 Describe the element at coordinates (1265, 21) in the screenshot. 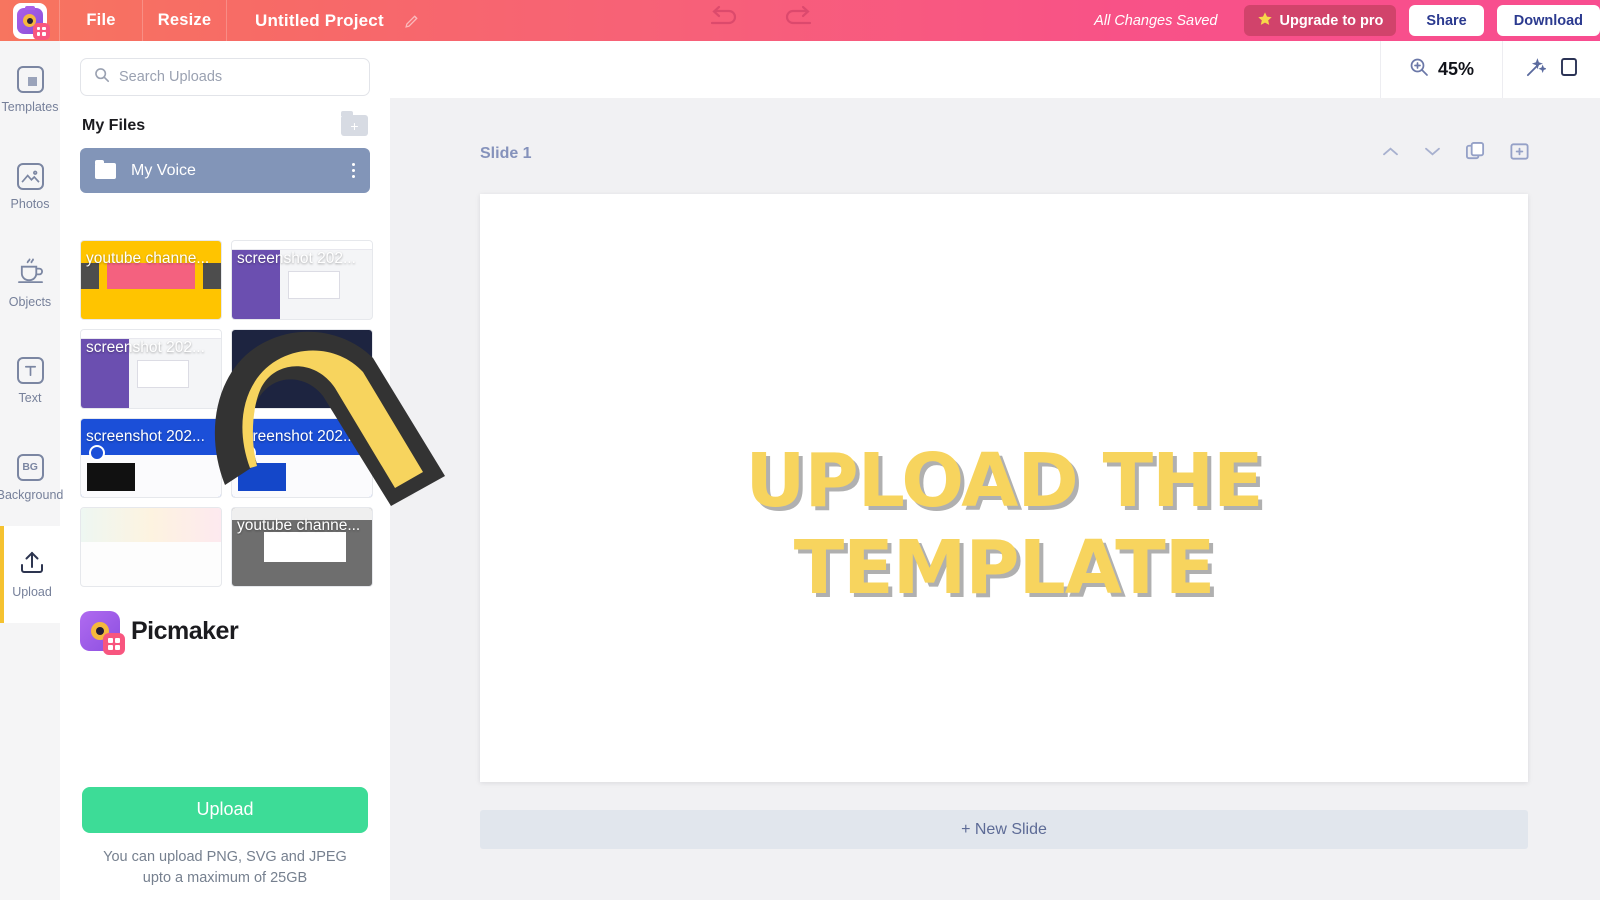

I see `star-icon` at that location.